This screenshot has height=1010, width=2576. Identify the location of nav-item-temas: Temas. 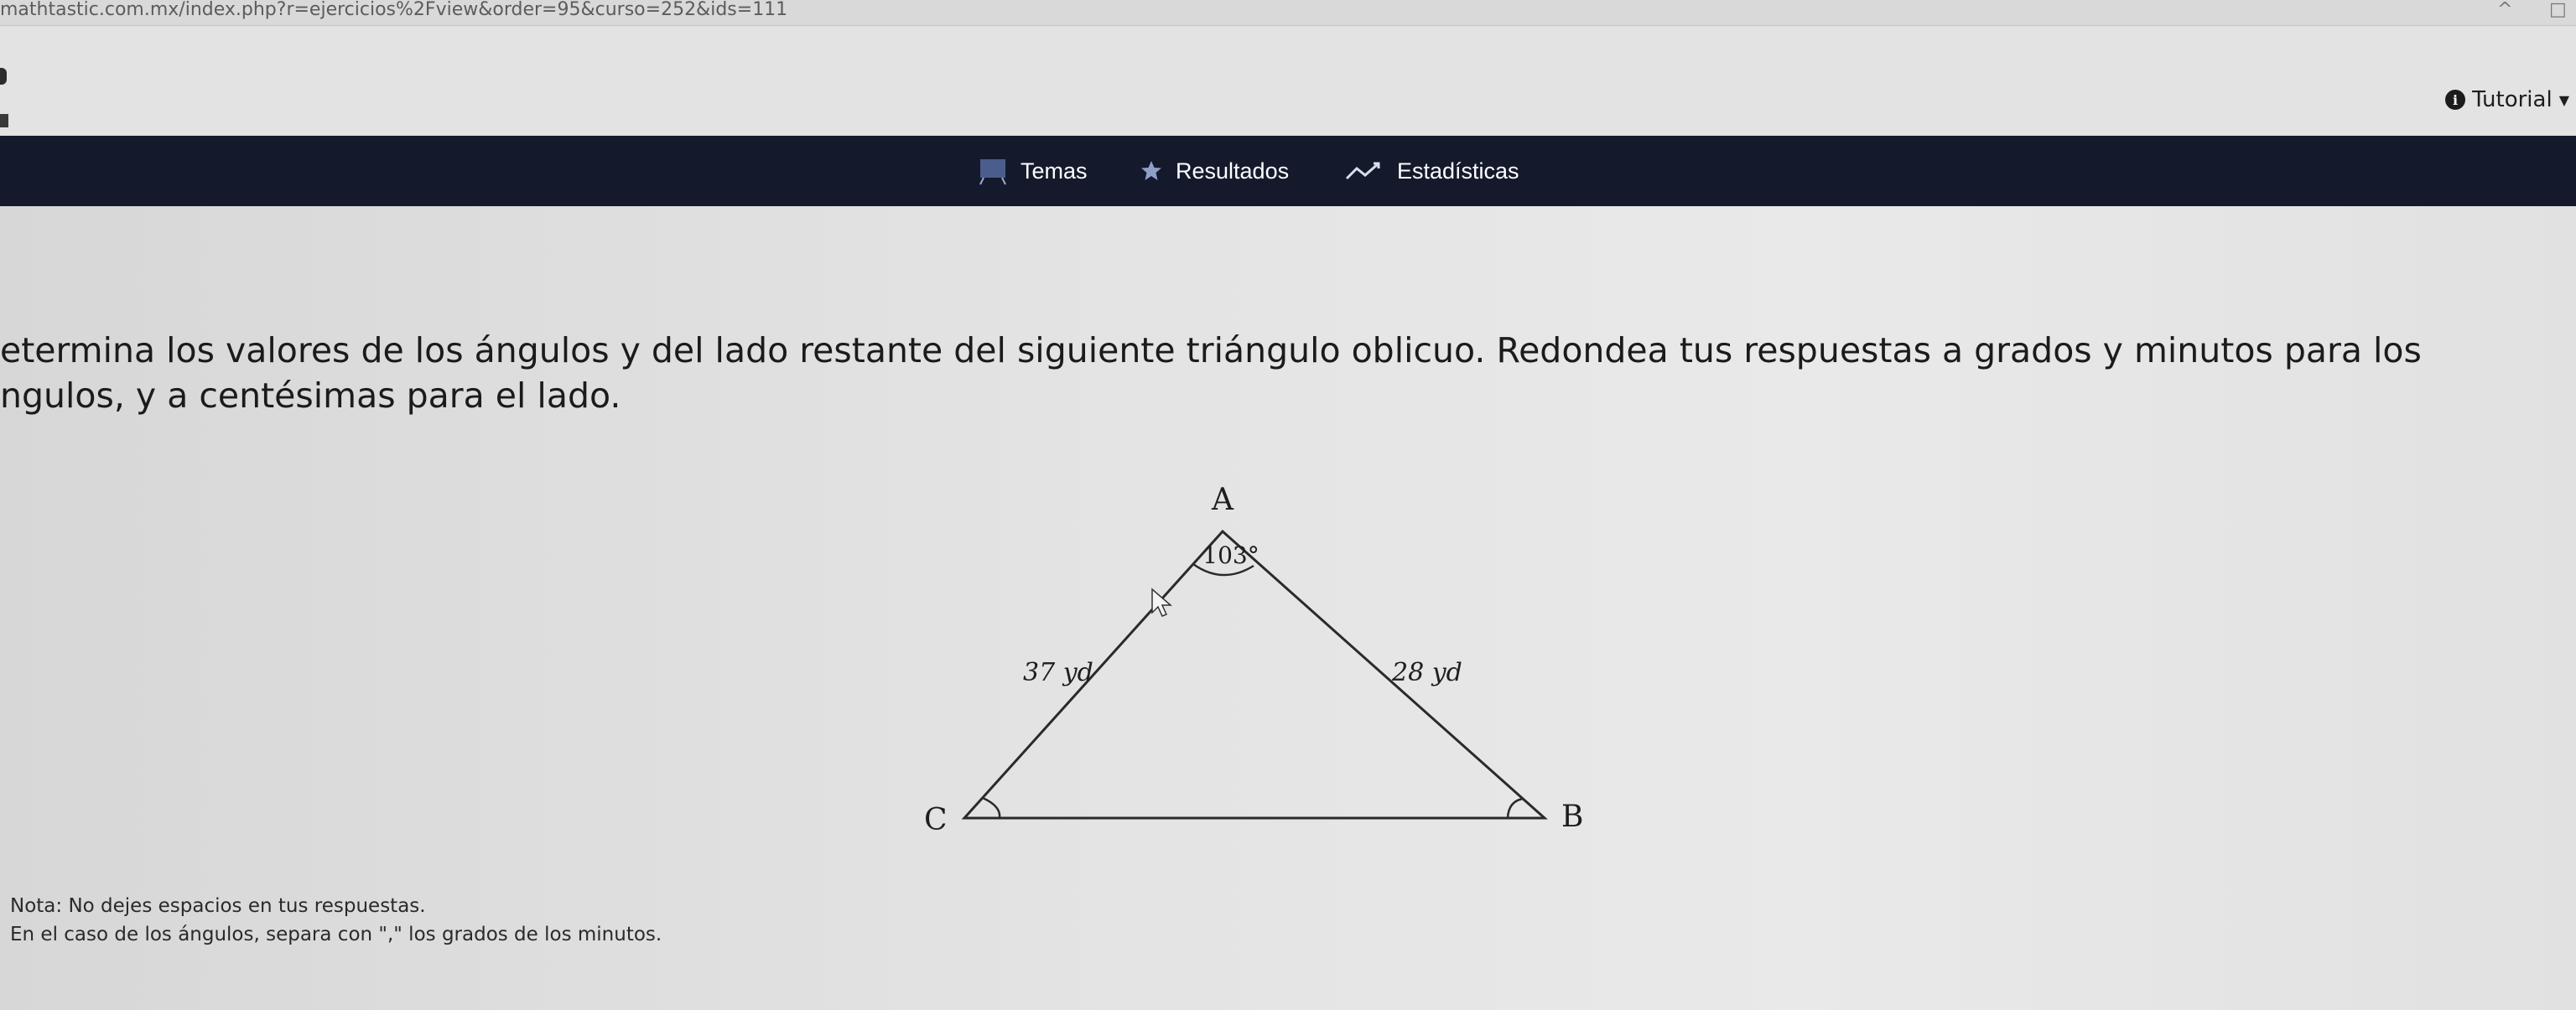
(1031, 171).